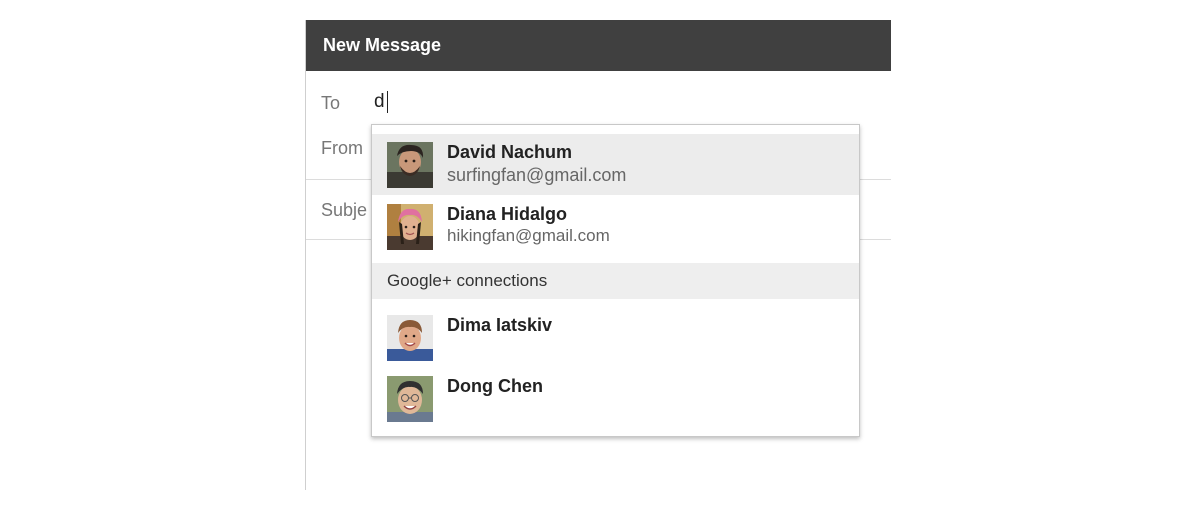  Describe the element at coordinates (382, 45) in the screenshot. I see `compose-title: New Message` at that location.